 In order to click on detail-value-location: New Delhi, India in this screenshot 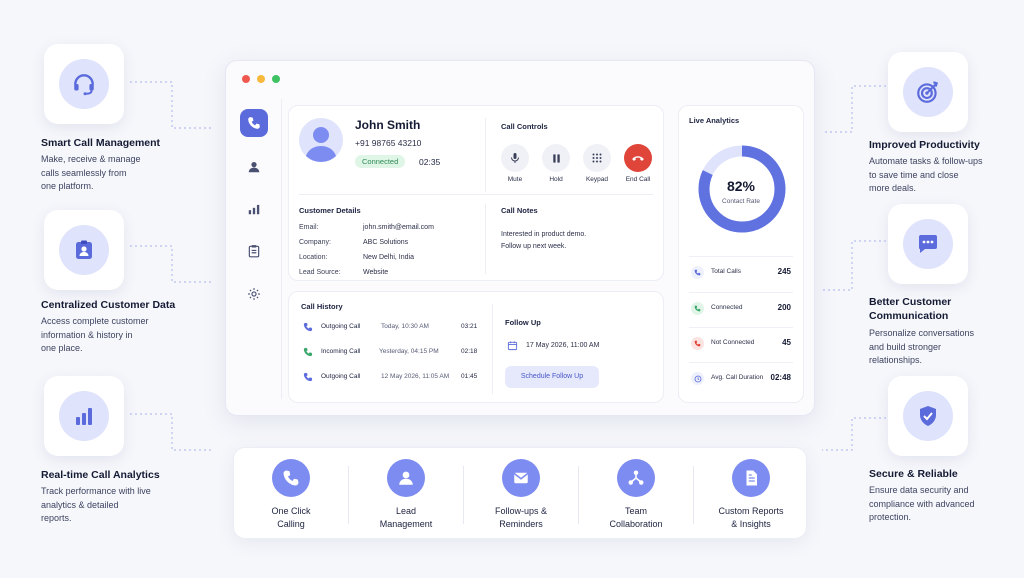, I will do `click(388, 257)`.